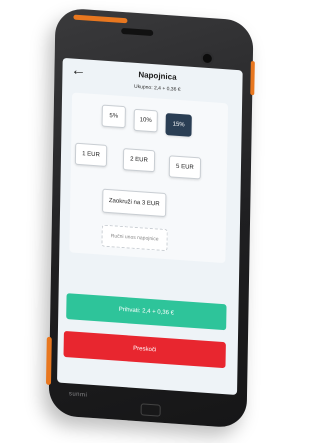 The image size is (320, 443). What do you see at coordinates (207, 58) in the screenshot?
I see `camera-icon` at bounding box center [207, 58].